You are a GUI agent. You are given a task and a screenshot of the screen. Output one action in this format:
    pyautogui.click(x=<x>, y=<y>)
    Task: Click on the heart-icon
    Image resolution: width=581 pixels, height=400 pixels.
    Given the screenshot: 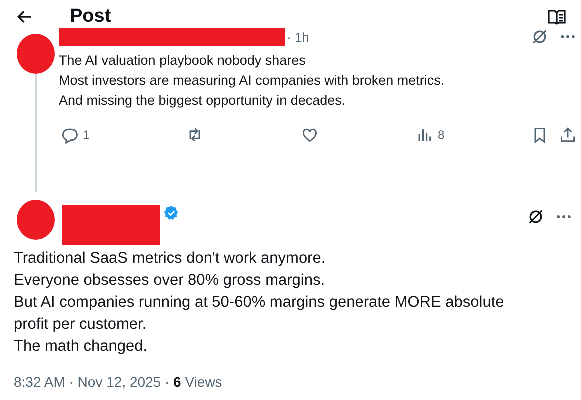 What is the action you would take?
    pyautogui.click(x=310, y=135)
    